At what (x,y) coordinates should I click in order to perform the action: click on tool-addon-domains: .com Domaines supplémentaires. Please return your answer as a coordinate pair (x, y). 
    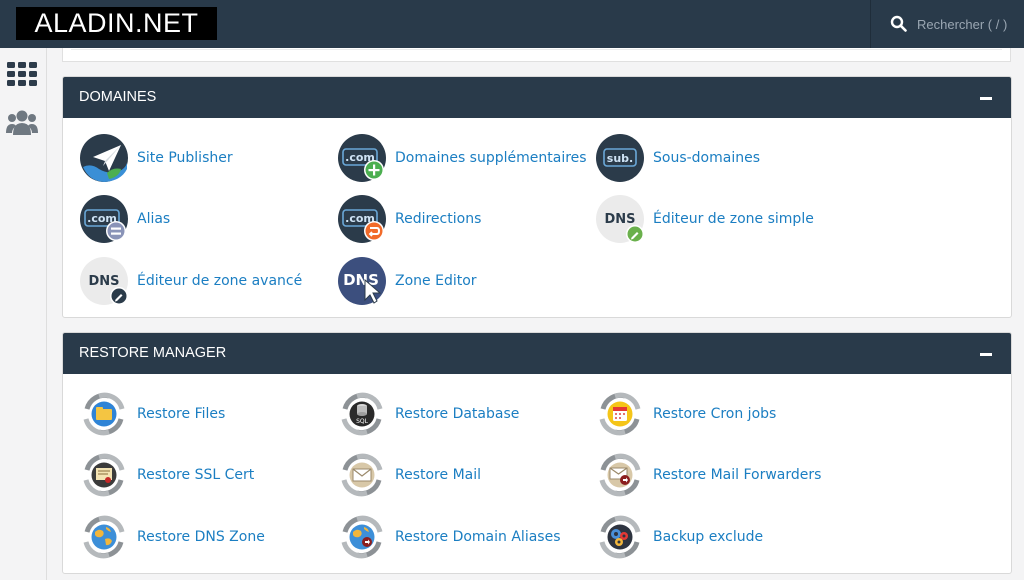
    Looking at the image, I should click on (462, 158).